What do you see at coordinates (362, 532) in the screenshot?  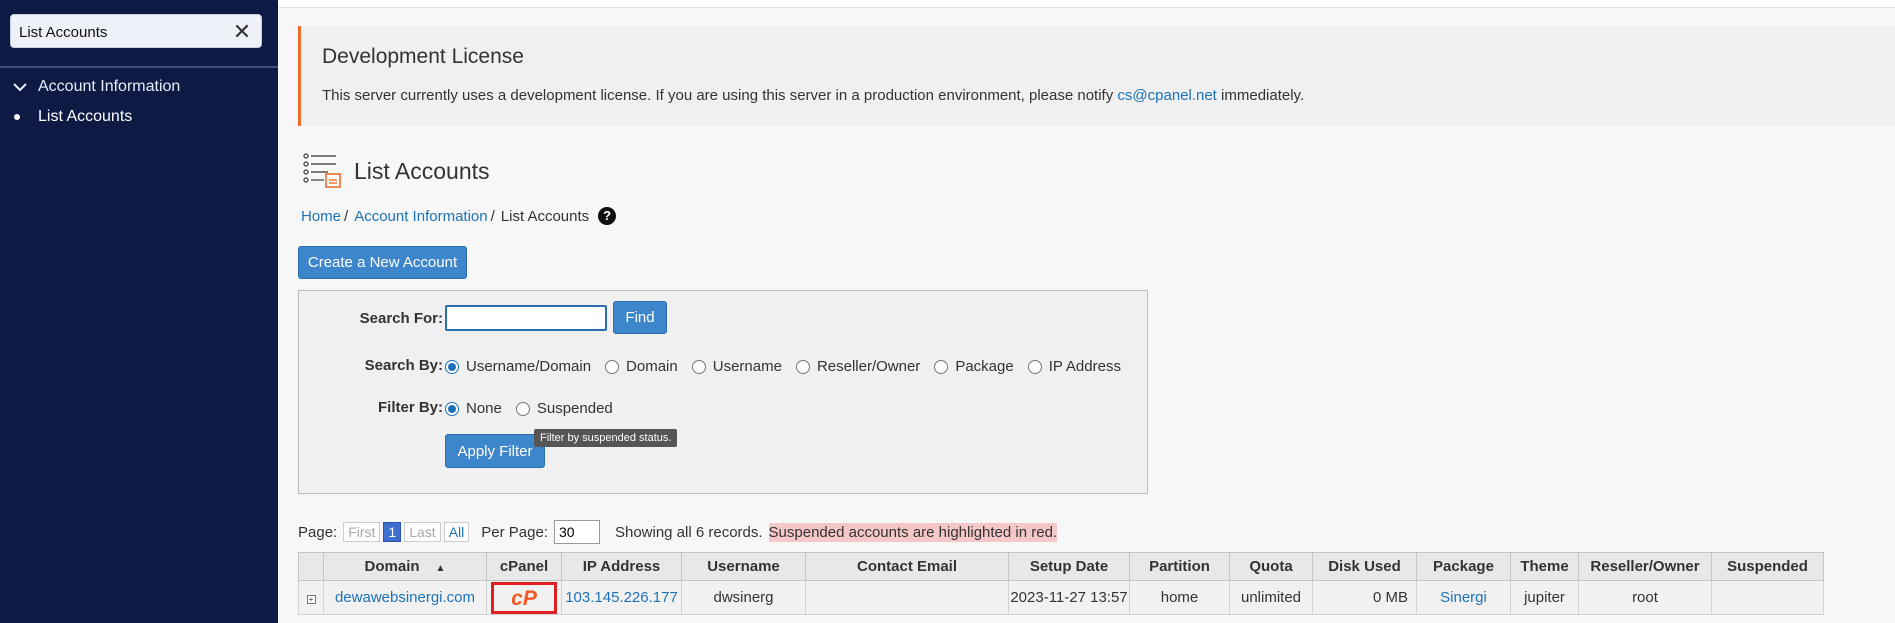 I see `page-first: First` at bounding box center [362, 532].